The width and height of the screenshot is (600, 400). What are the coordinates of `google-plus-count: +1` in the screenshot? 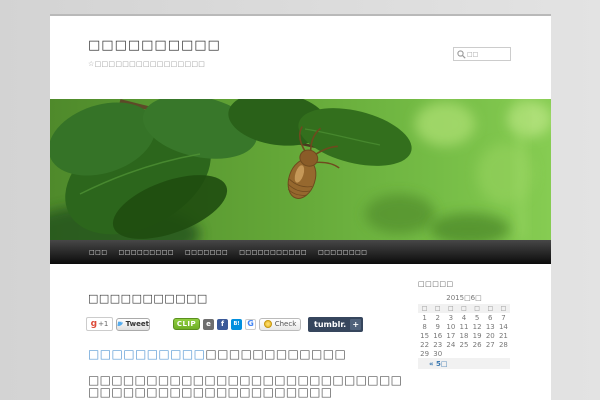 It's located at (103, 323).